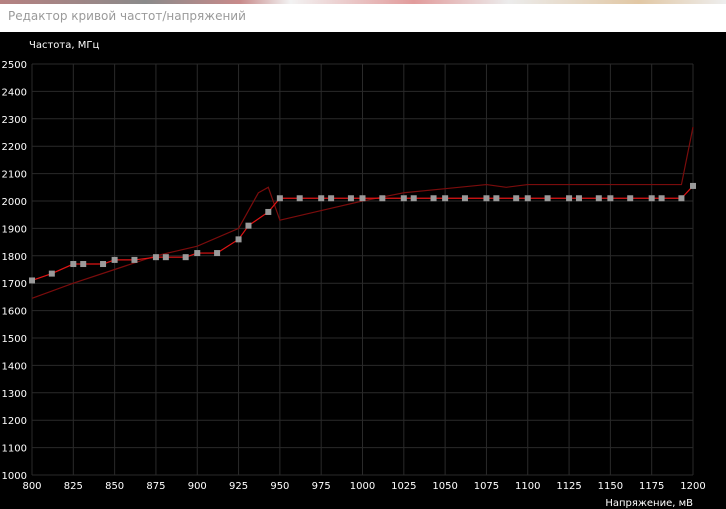 The image size is (726, 509). What do you see at coordinates (14, 257) in the screenshot?
I see `y-tick-label: 1800` at bounding box center [14, 257].